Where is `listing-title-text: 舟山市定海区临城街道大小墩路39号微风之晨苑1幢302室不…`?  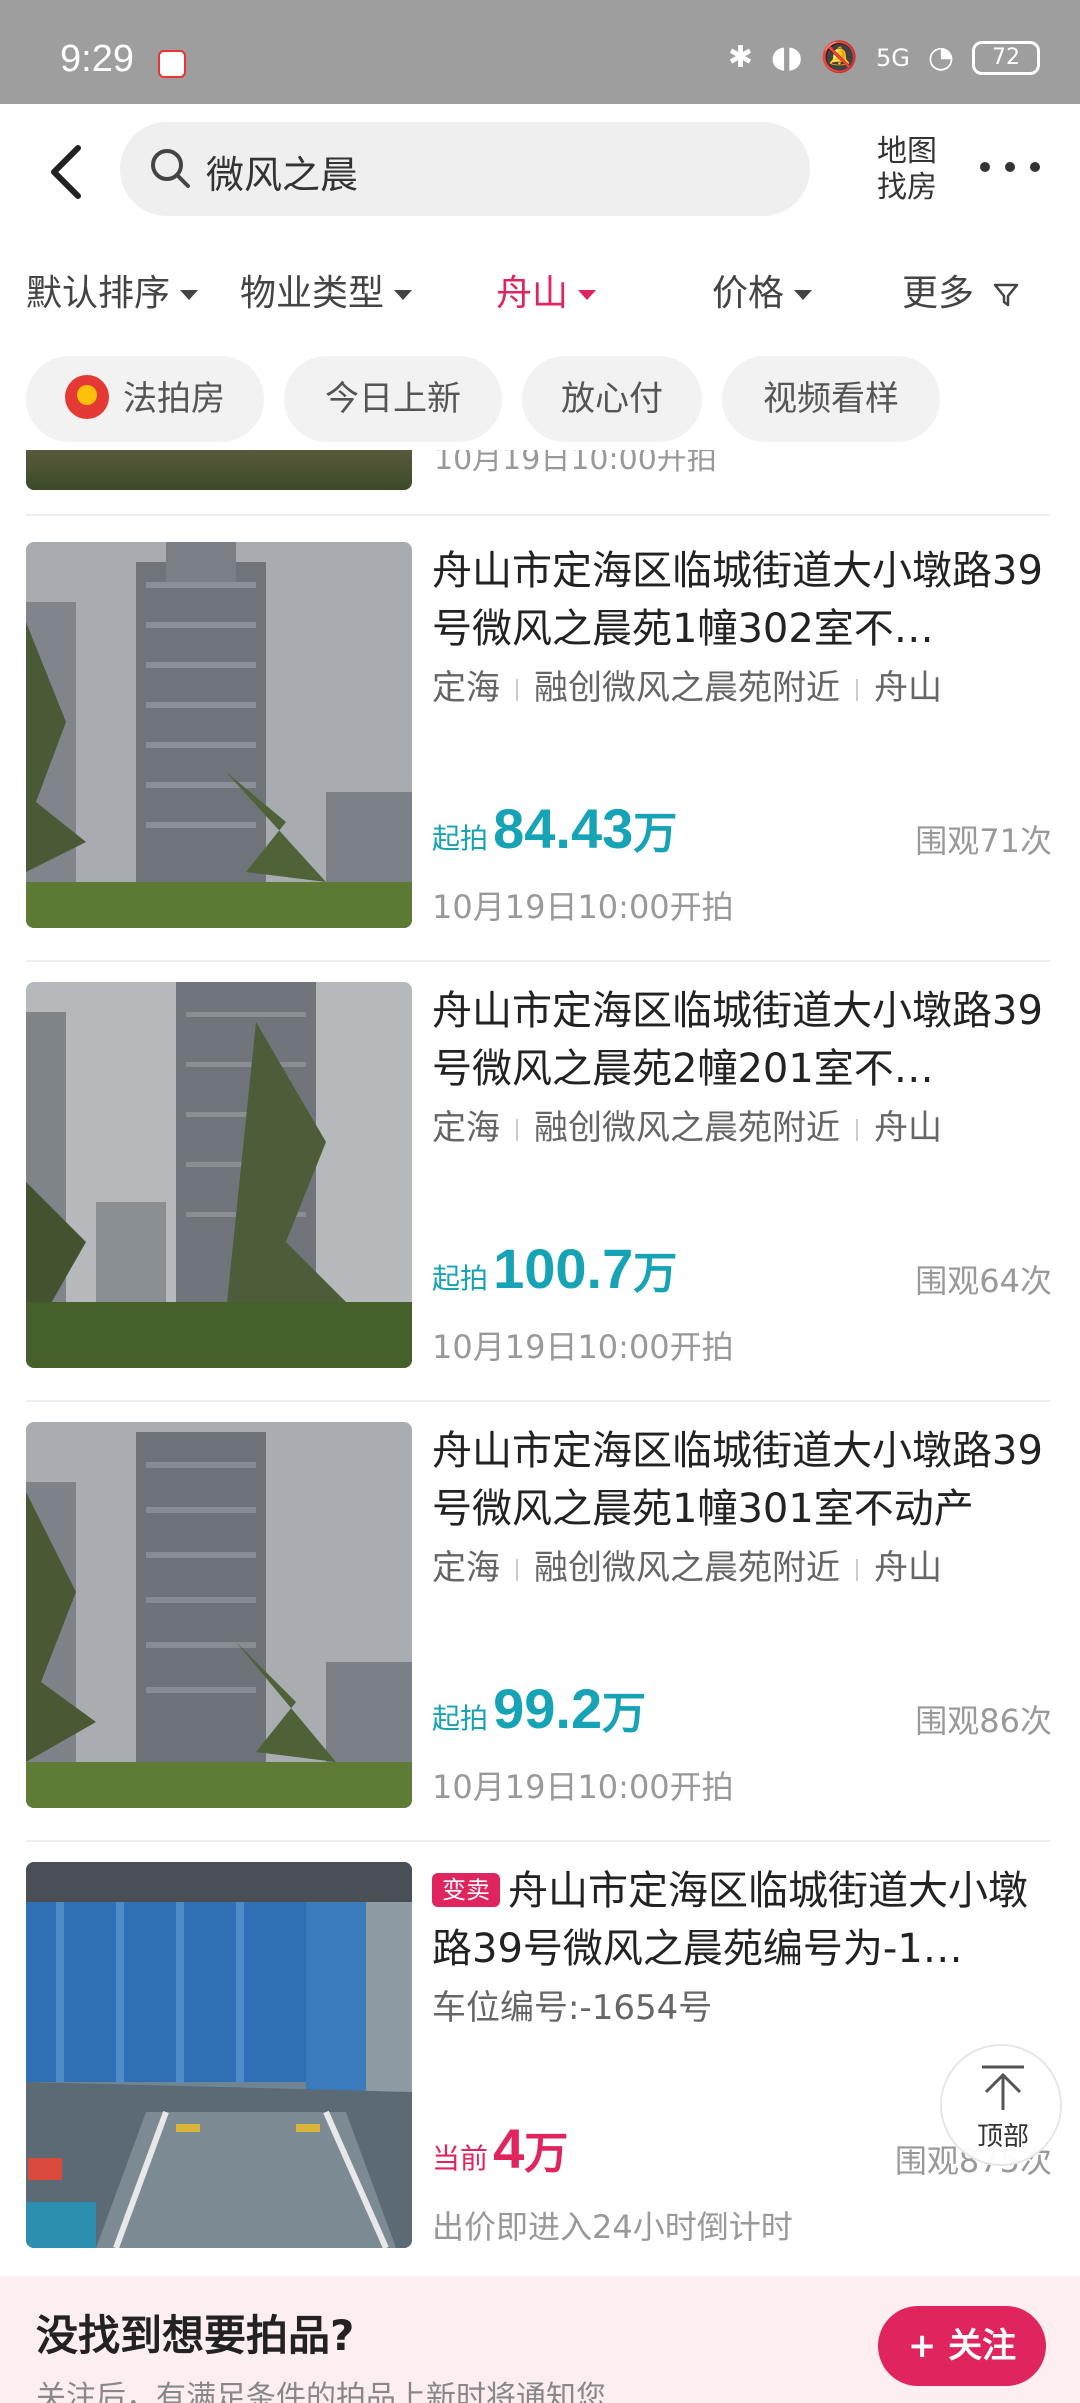 listing-title-text: 舟山市定海区临城街道大小墩路39号微风之晨苑1幢302室不… is located at coordinates (737, 600).